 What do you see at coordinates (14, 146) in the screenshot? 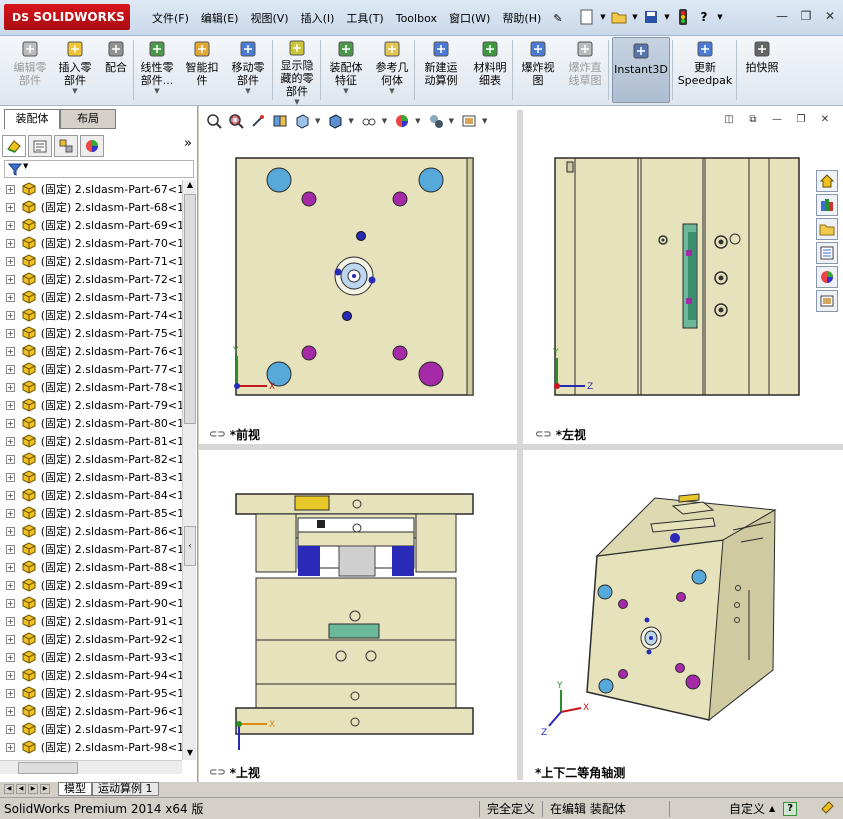
I see `feature-manager-tab` at bounding box center [14, 146].